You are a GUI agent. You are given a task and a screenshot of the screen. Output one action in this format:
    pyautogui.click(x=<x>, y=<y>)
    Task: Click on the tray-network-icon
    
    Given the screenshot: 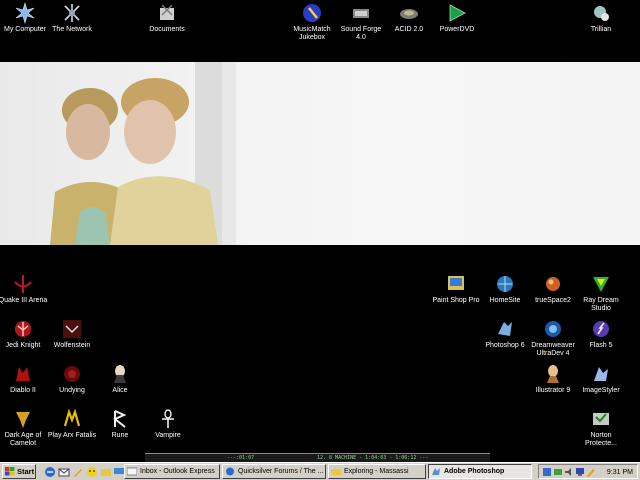 What is the action you would take?
    pyautogui.click(x=558, y=472)
    